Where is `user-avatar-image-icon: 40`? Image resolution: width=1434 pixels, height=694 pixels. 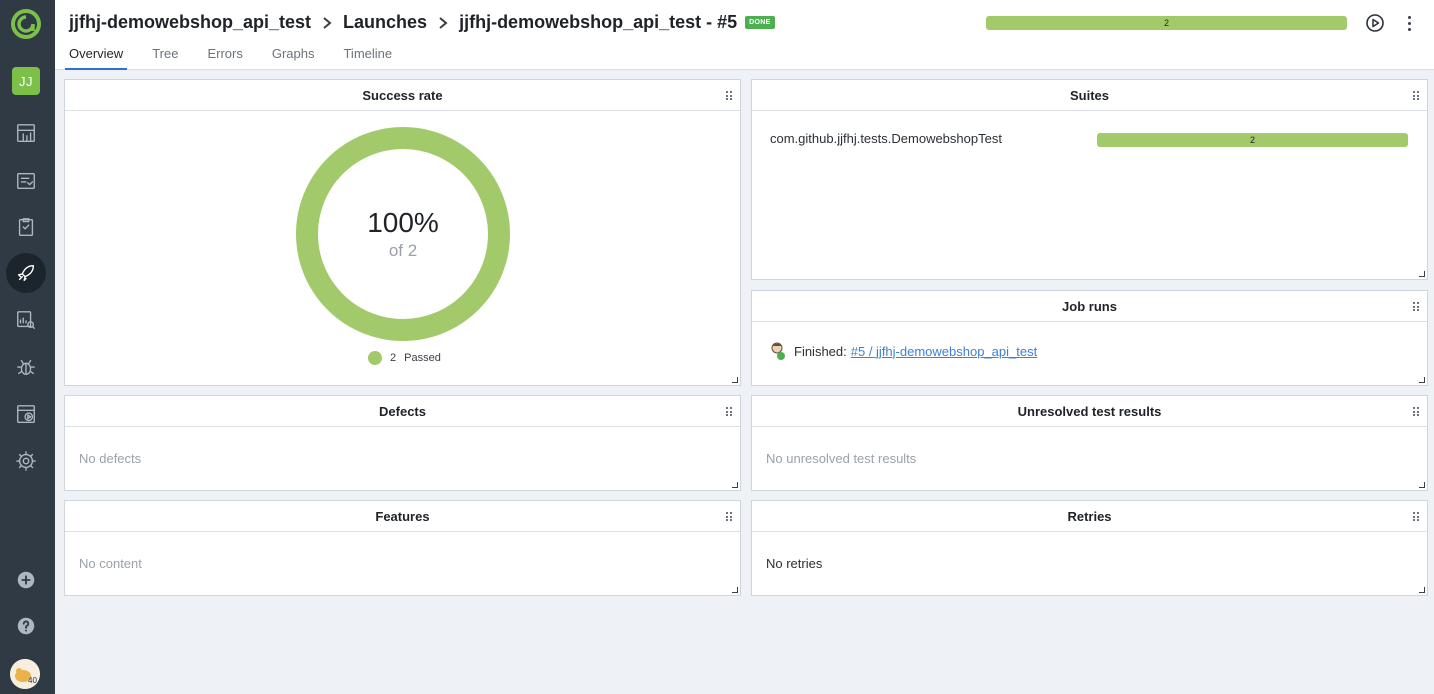
user-avatar-image-icon: 40 is located at coordinates (25, 674).